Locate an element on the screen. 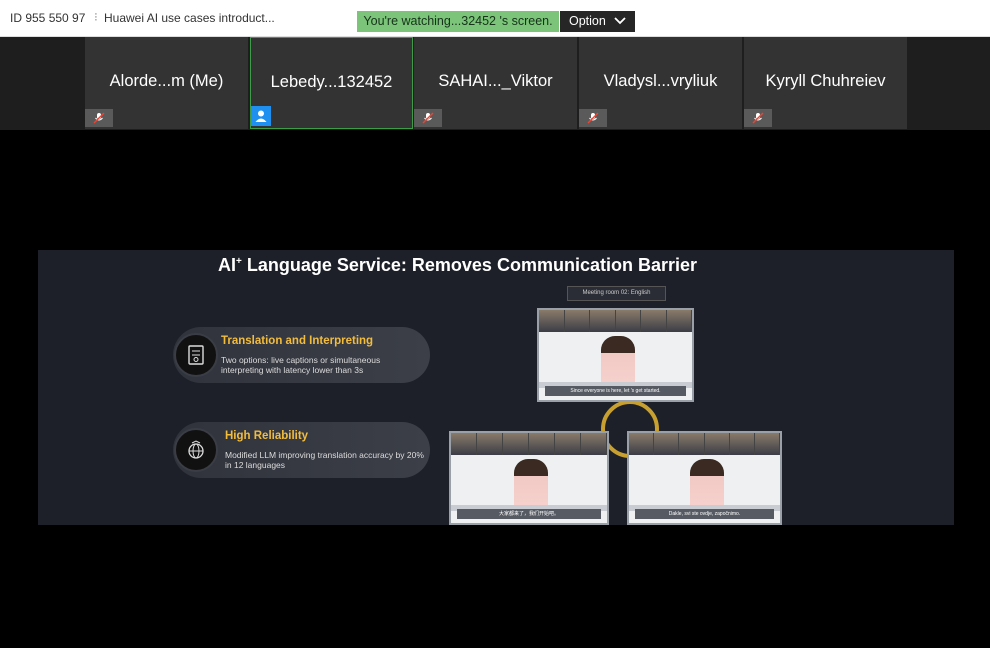  participant-name: Lebedy...132452 is located at coordinates (331, 82).